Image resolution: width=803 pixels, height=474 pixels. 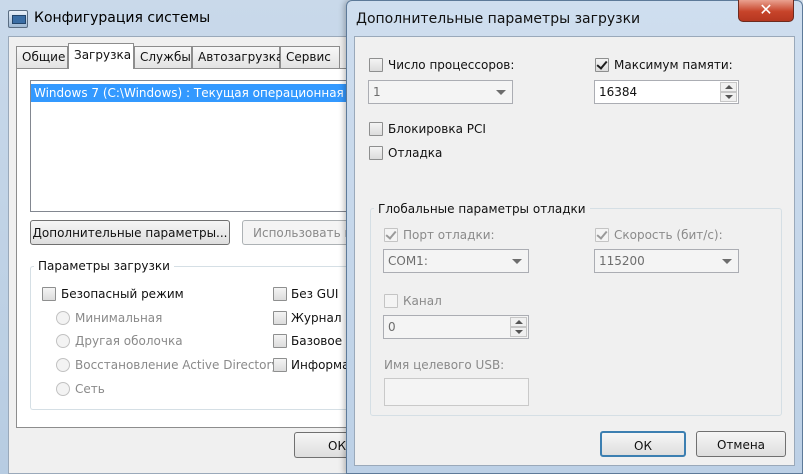 I want to click on radio-network-label: Сеть, so click(x=90, y=389).